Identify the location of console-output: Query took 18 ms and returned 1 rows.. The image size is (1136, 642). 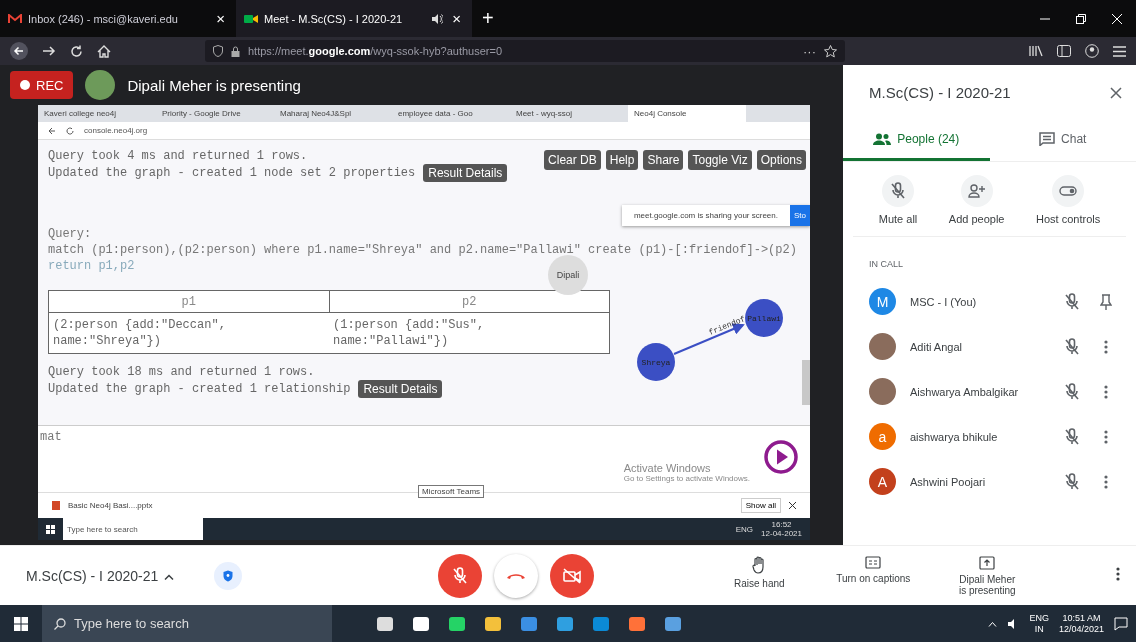
(181, 372).